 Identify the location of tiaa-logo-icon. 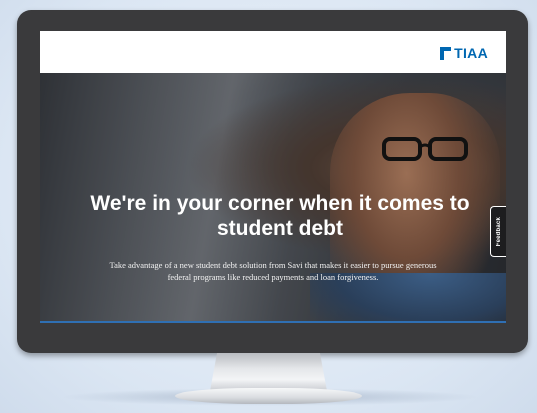
(446, 53).